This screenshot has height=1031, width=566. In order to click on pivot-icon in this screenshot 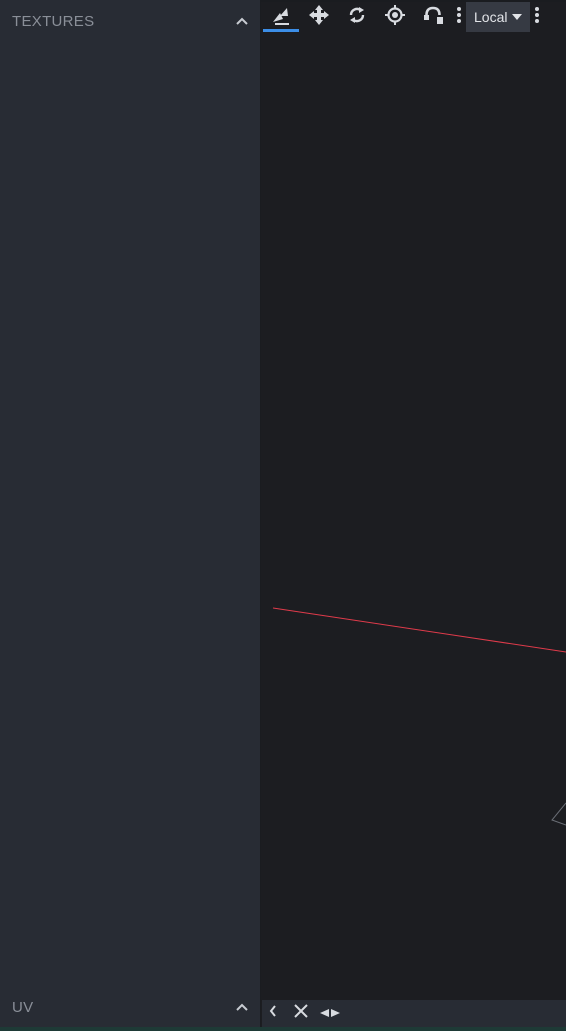, I will do `click(395, 17)`.